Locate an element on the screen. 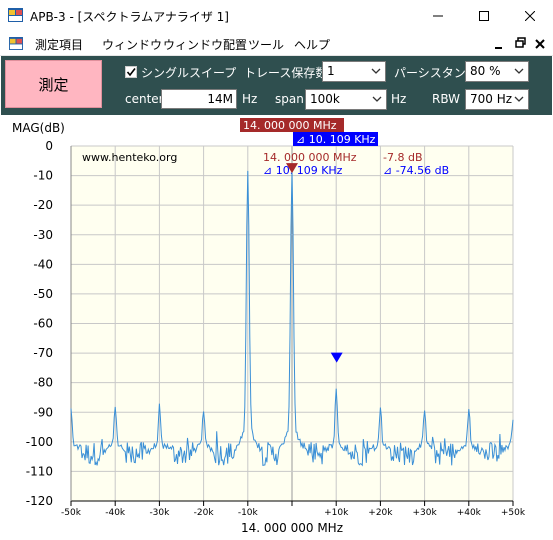 The width and height of the screenshot is (553, 540). span-unit: Hz is located at coordinates (399, 99).